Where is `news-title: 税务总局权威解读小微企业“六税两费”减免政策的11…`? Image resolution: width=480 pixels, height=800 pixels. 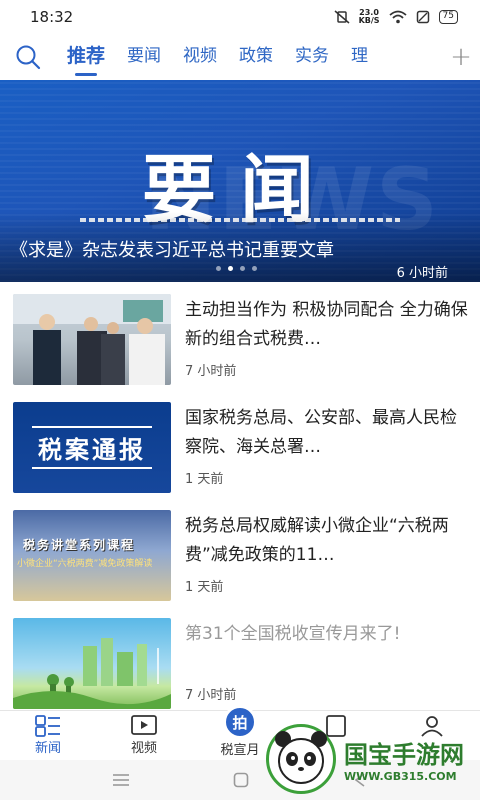 news-title: 税务总局权威解读小微企业“六税两费”减免政策的11… is located at coordinates (317, 540).